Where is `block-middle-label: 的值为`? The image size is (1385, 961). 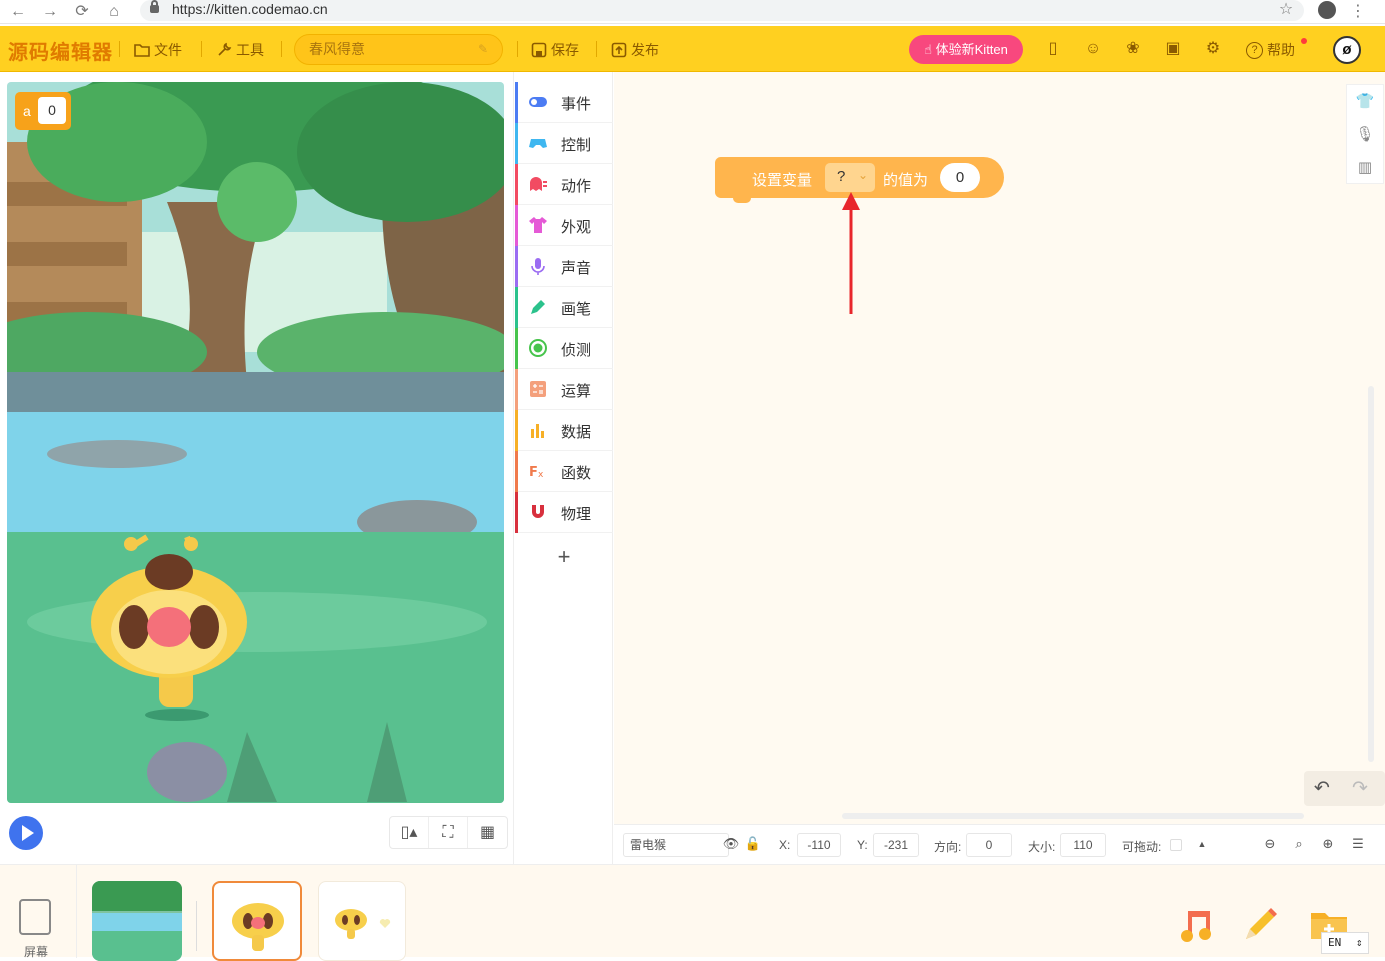 block-middle-label: 的值为 is located at coordinates (906, 180).